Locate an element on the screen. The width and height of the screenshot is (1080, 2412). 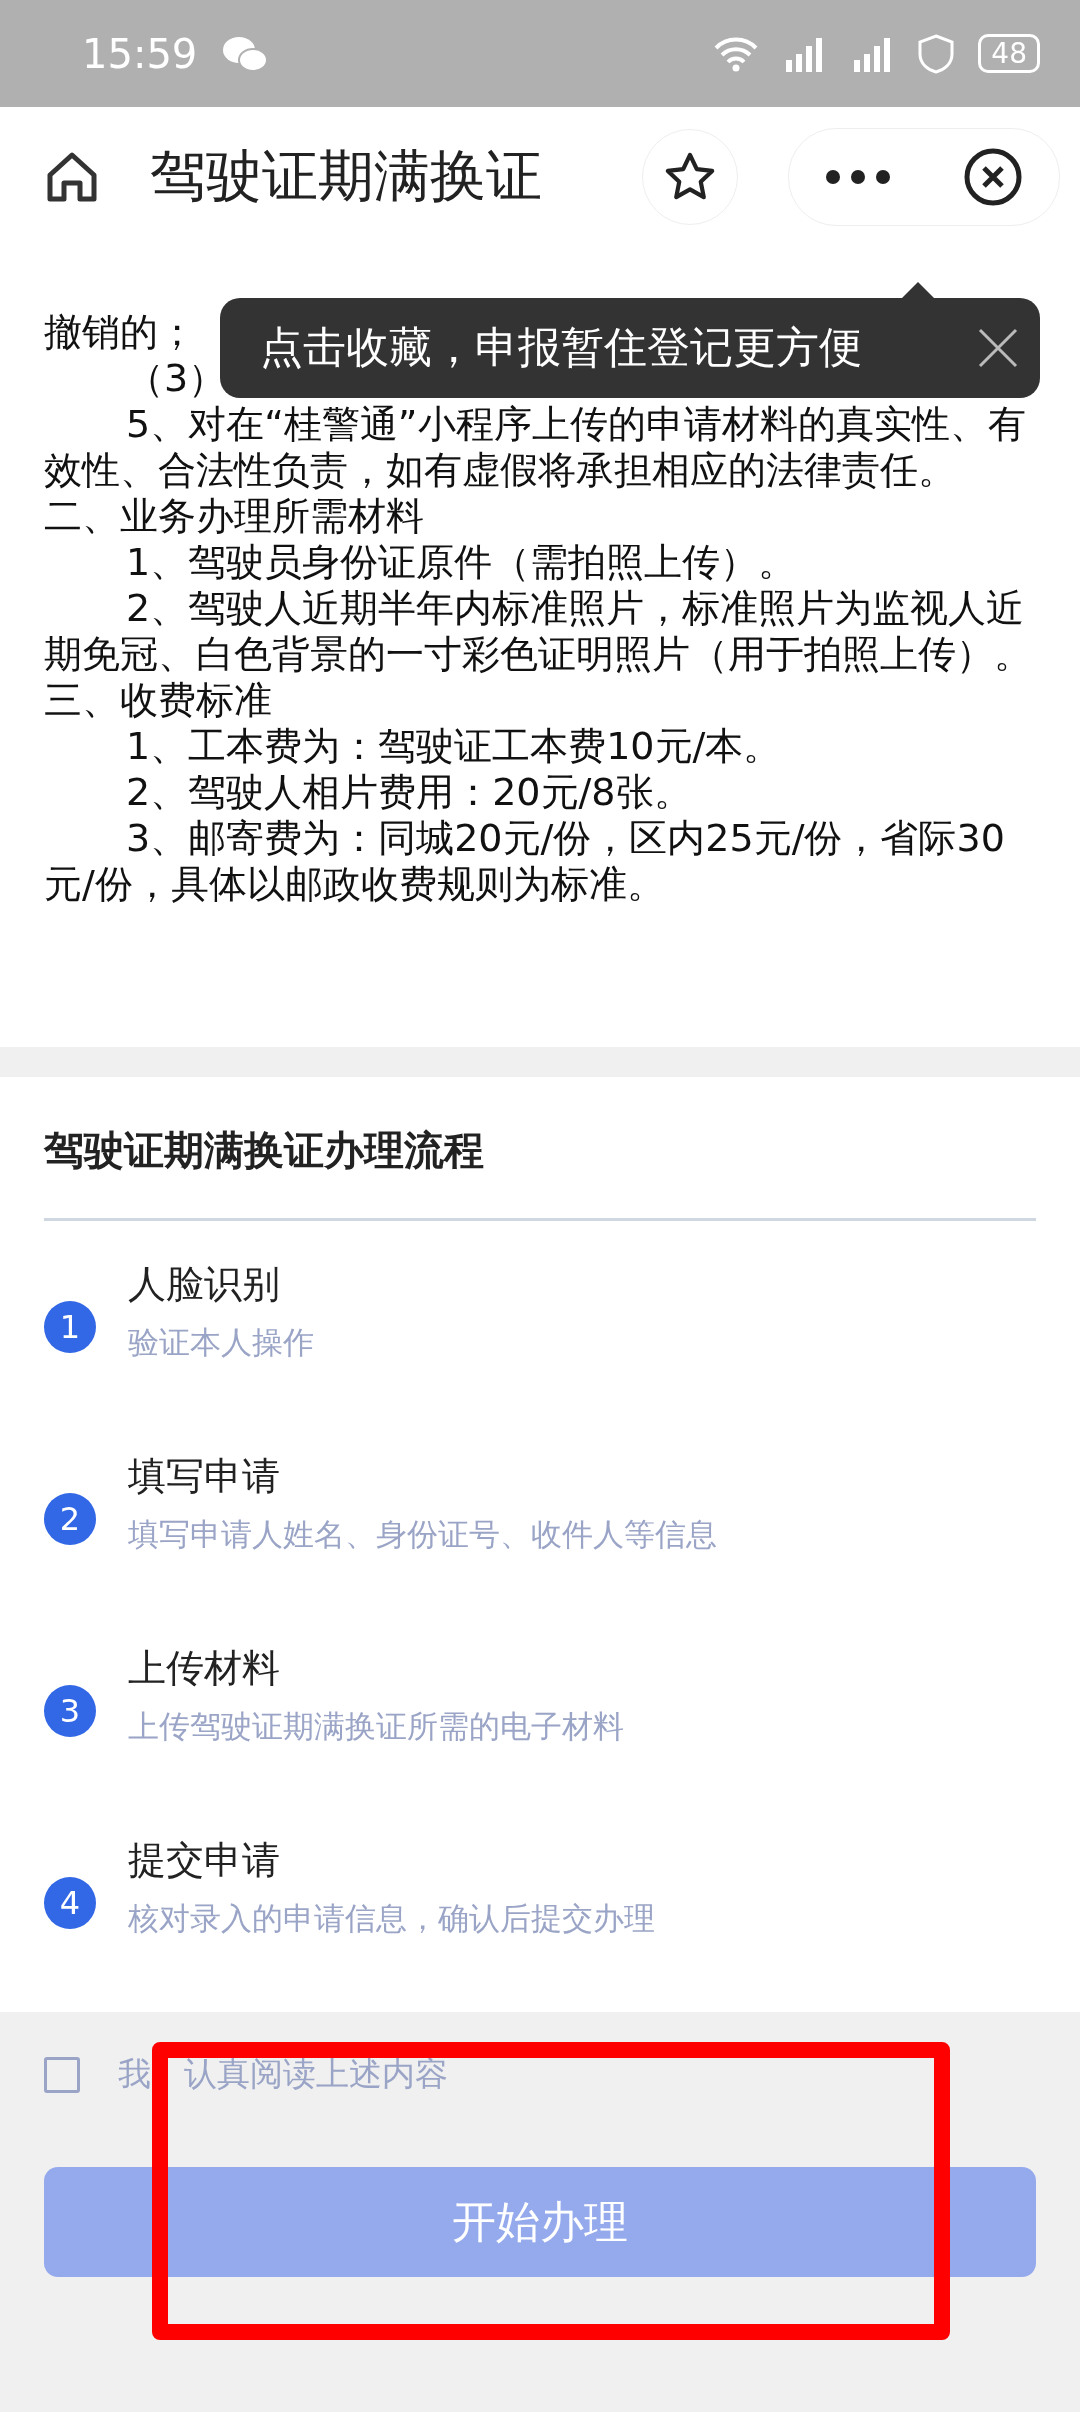
notice-paragraph: 3、邮寄费为：同城20元/份，区内25元/份，省际30元/份，具体以邮政收费规则为标准。 is located at coordinates (525, 861).